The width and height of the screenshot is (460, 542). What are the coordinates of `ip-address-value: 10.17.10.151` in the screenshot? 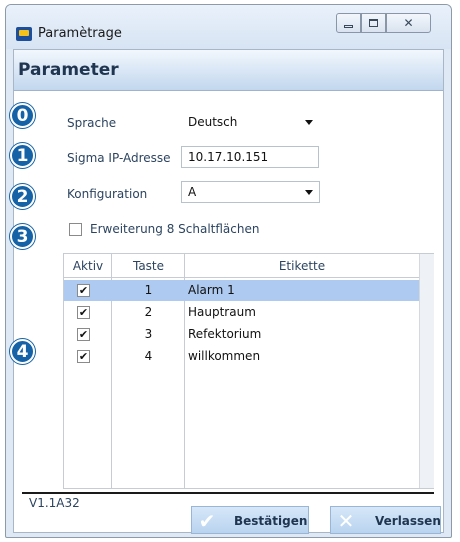 It's located at (228, 157).